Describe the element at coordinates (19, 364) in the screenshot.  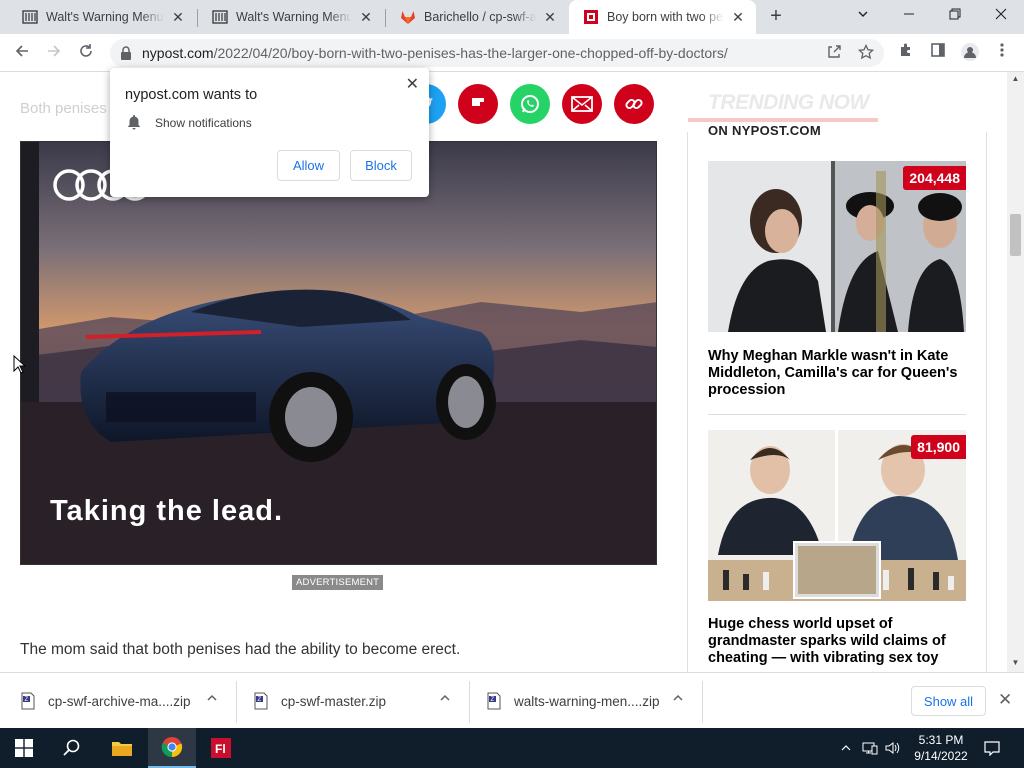
I see `mouse-cursor-icon` at that location.